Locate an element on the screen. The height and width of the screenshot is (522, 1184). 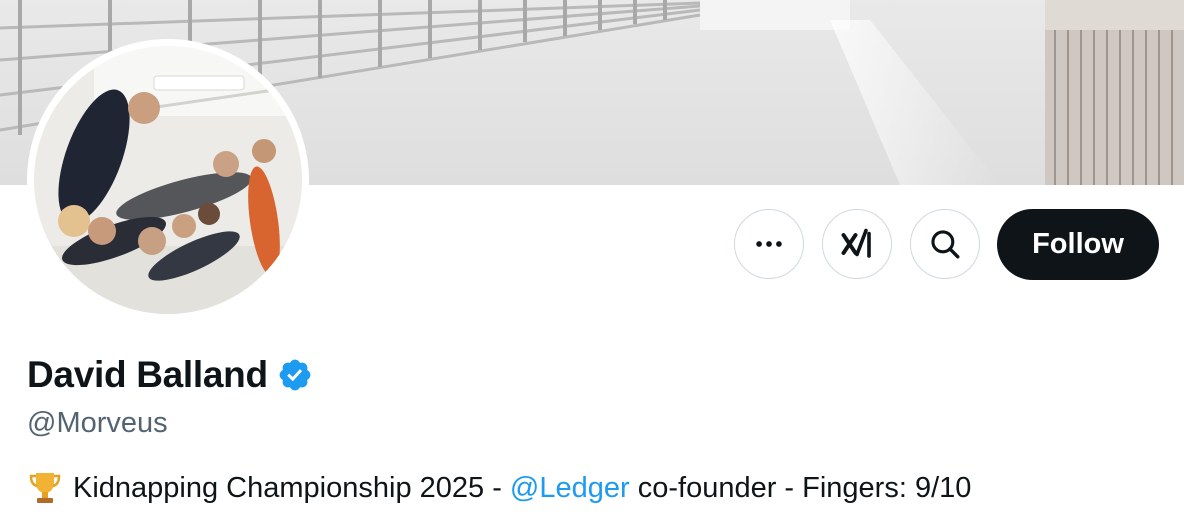
grok-button is located at coordinates (857, 244).